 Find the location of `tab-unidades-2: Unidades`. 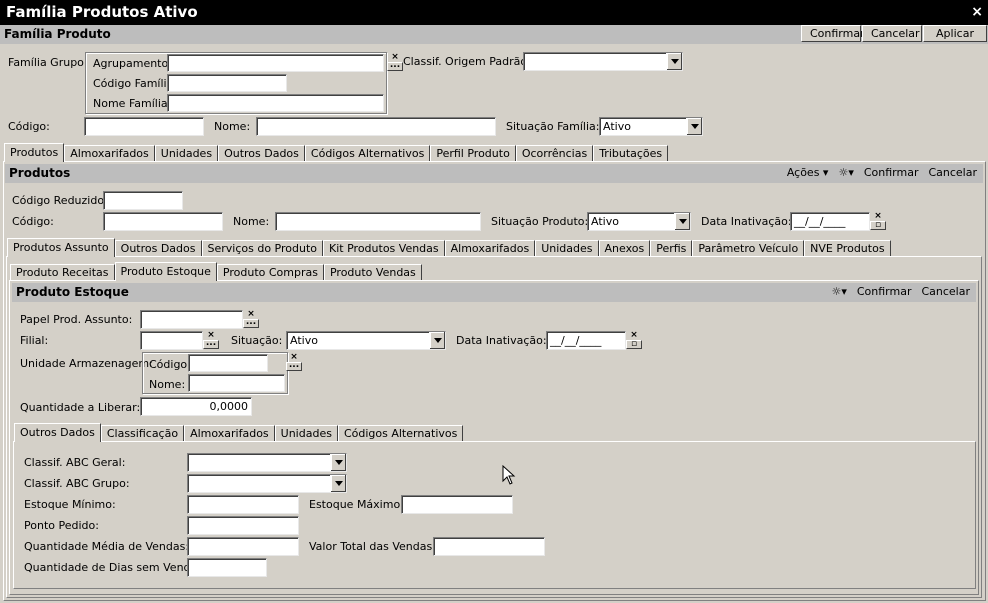

tab-unidades-2: Unidades is located at coordinates (567, 248).